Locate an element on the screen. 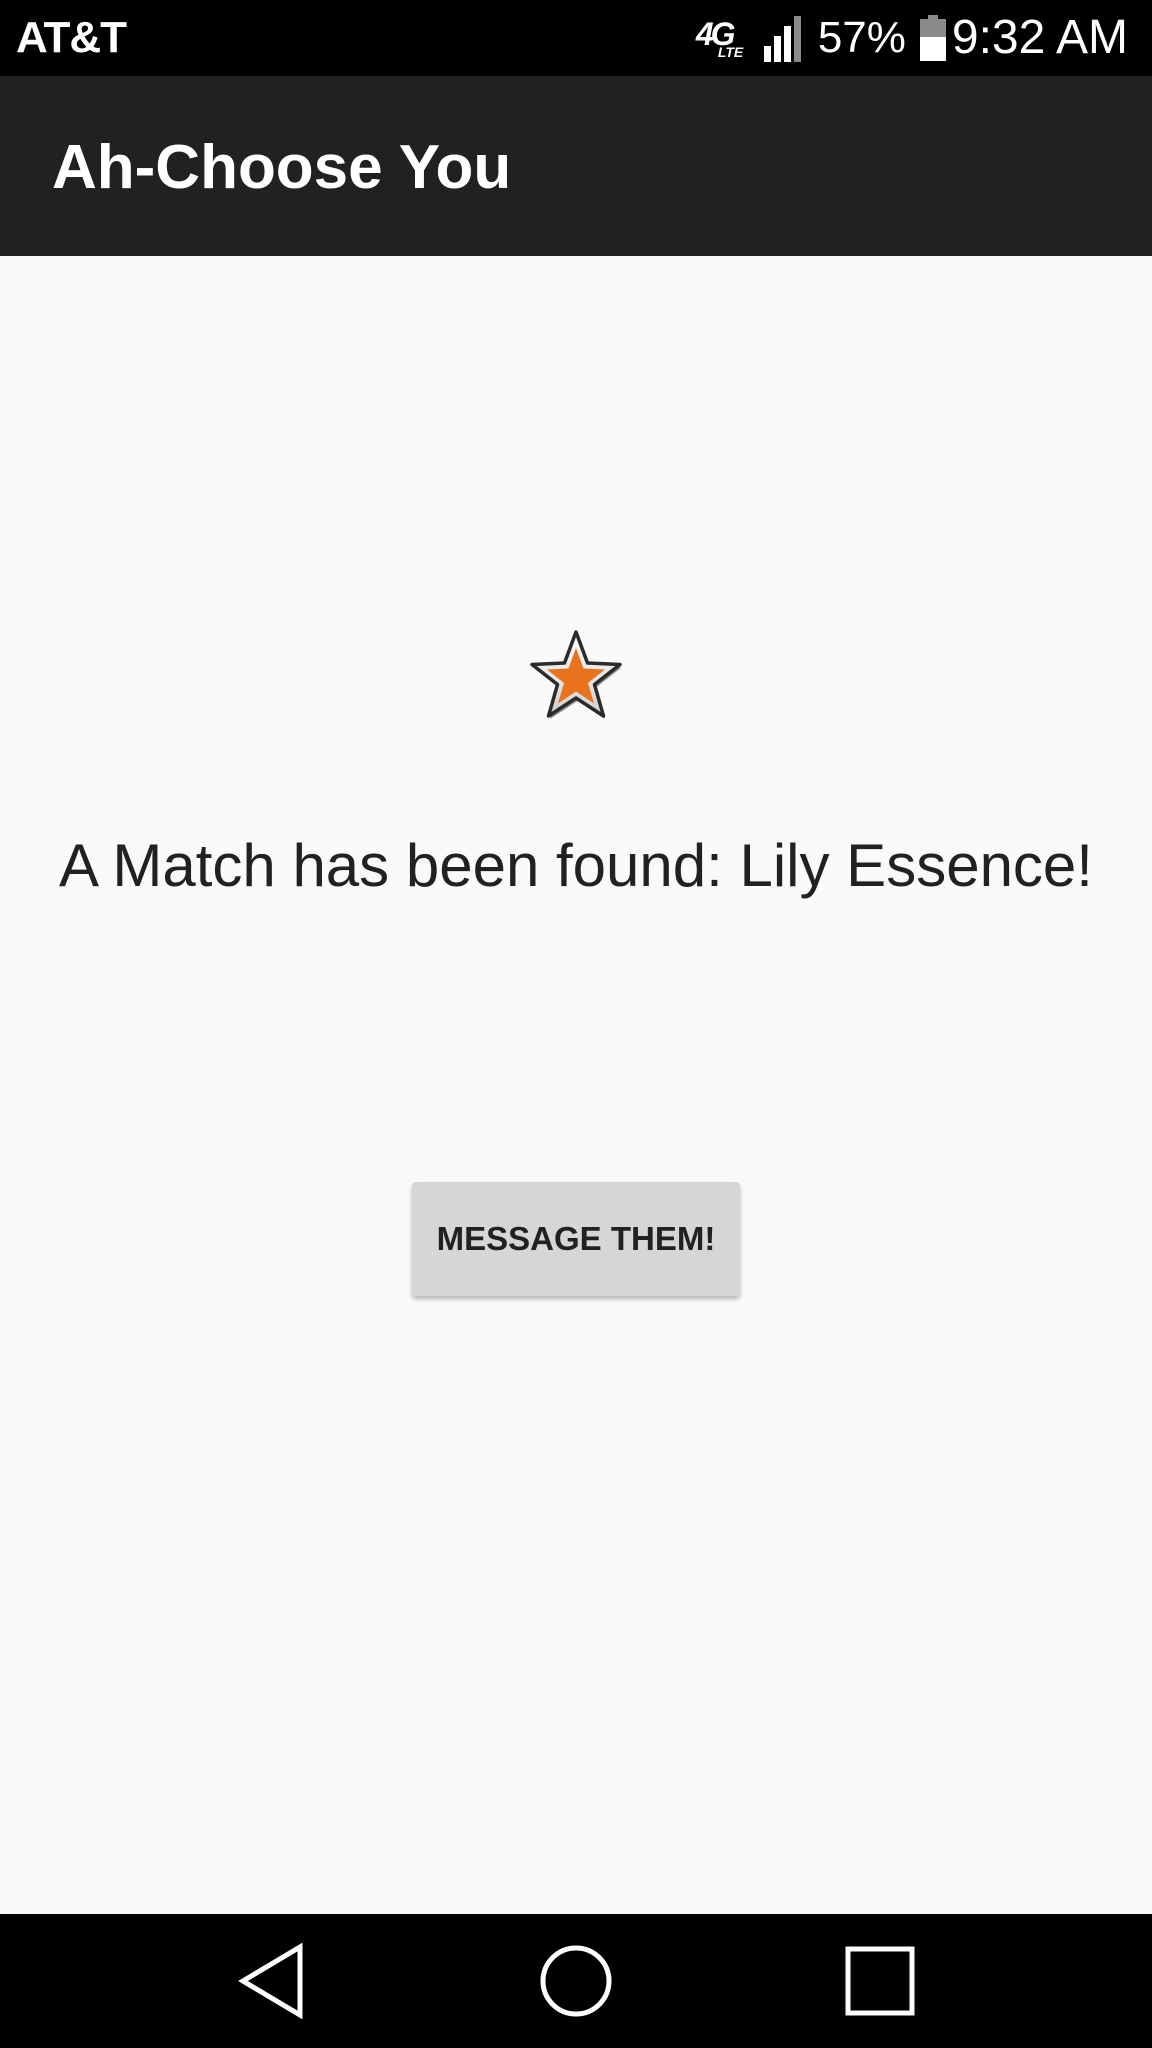 This screenshot has width=1152, height=2048. star-icon is located at coordinates (576, 674).